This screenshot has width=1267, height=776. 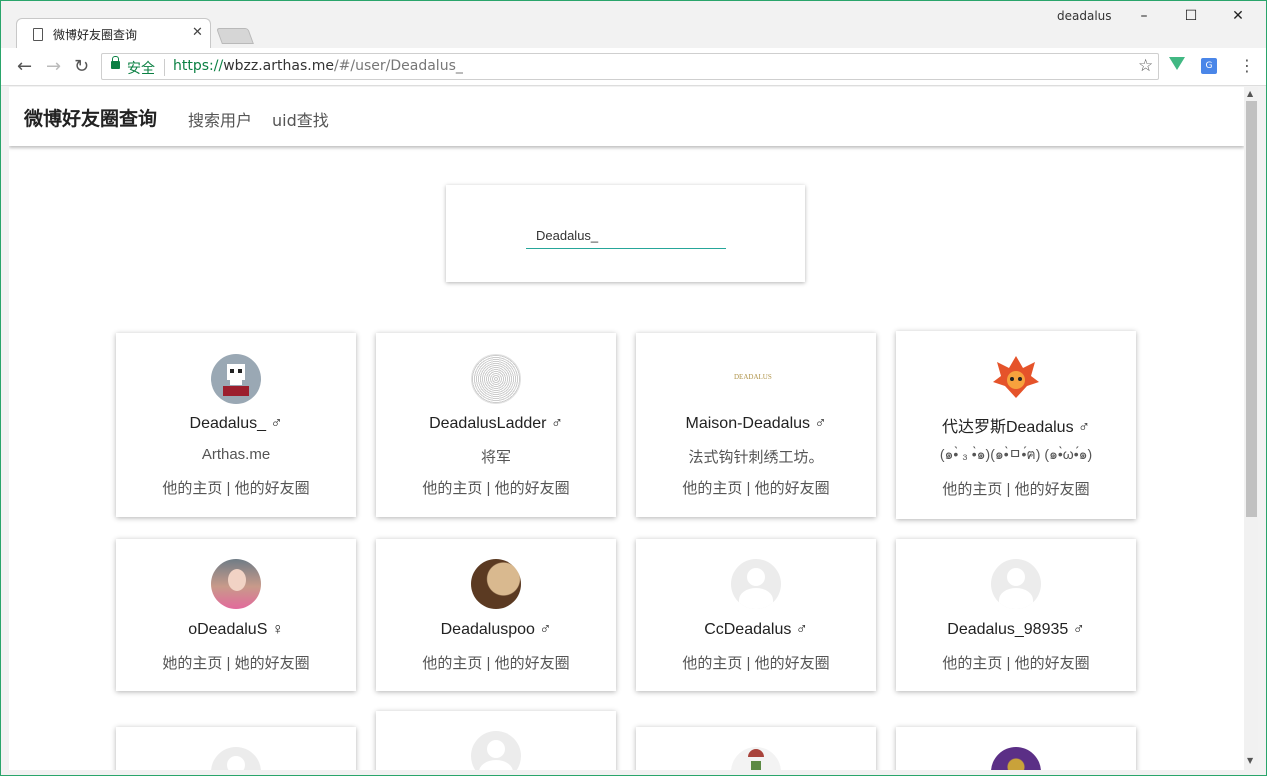 What do you see at coordinates (235, 36) in the screenshot?
I see `new-tab-button` at bounding box center [235, 36].